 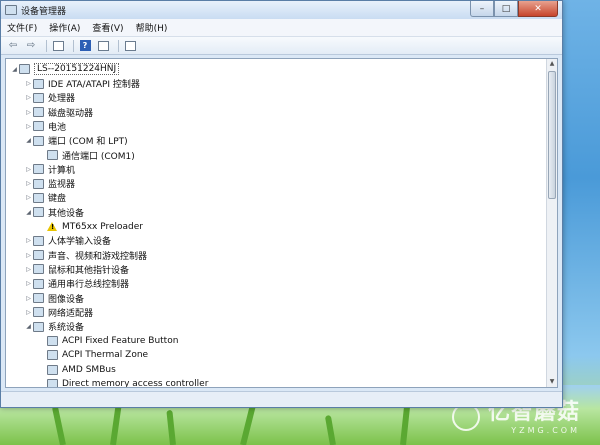 I want to click on properties-button, so click(x=103, y=45).